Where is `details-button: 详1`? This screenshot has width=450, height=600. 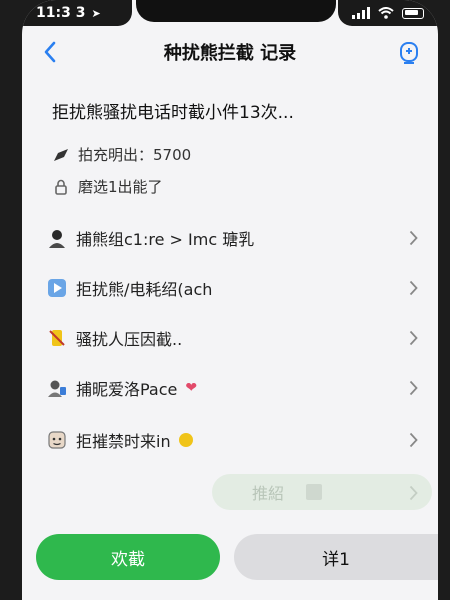 details-button: 详1 is located at coordinates (336, 557).